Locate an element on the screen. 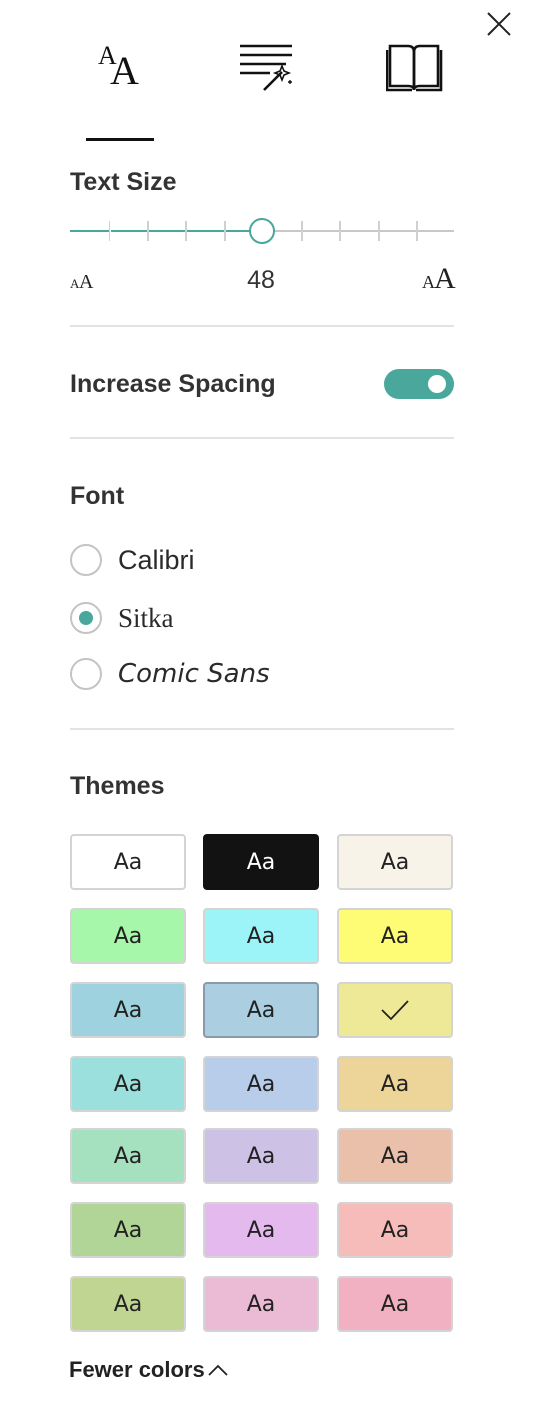 This screenshot has height=1402, width=534. fewer-colors-label: Fewer colors is located at coordinates (137, 1369).